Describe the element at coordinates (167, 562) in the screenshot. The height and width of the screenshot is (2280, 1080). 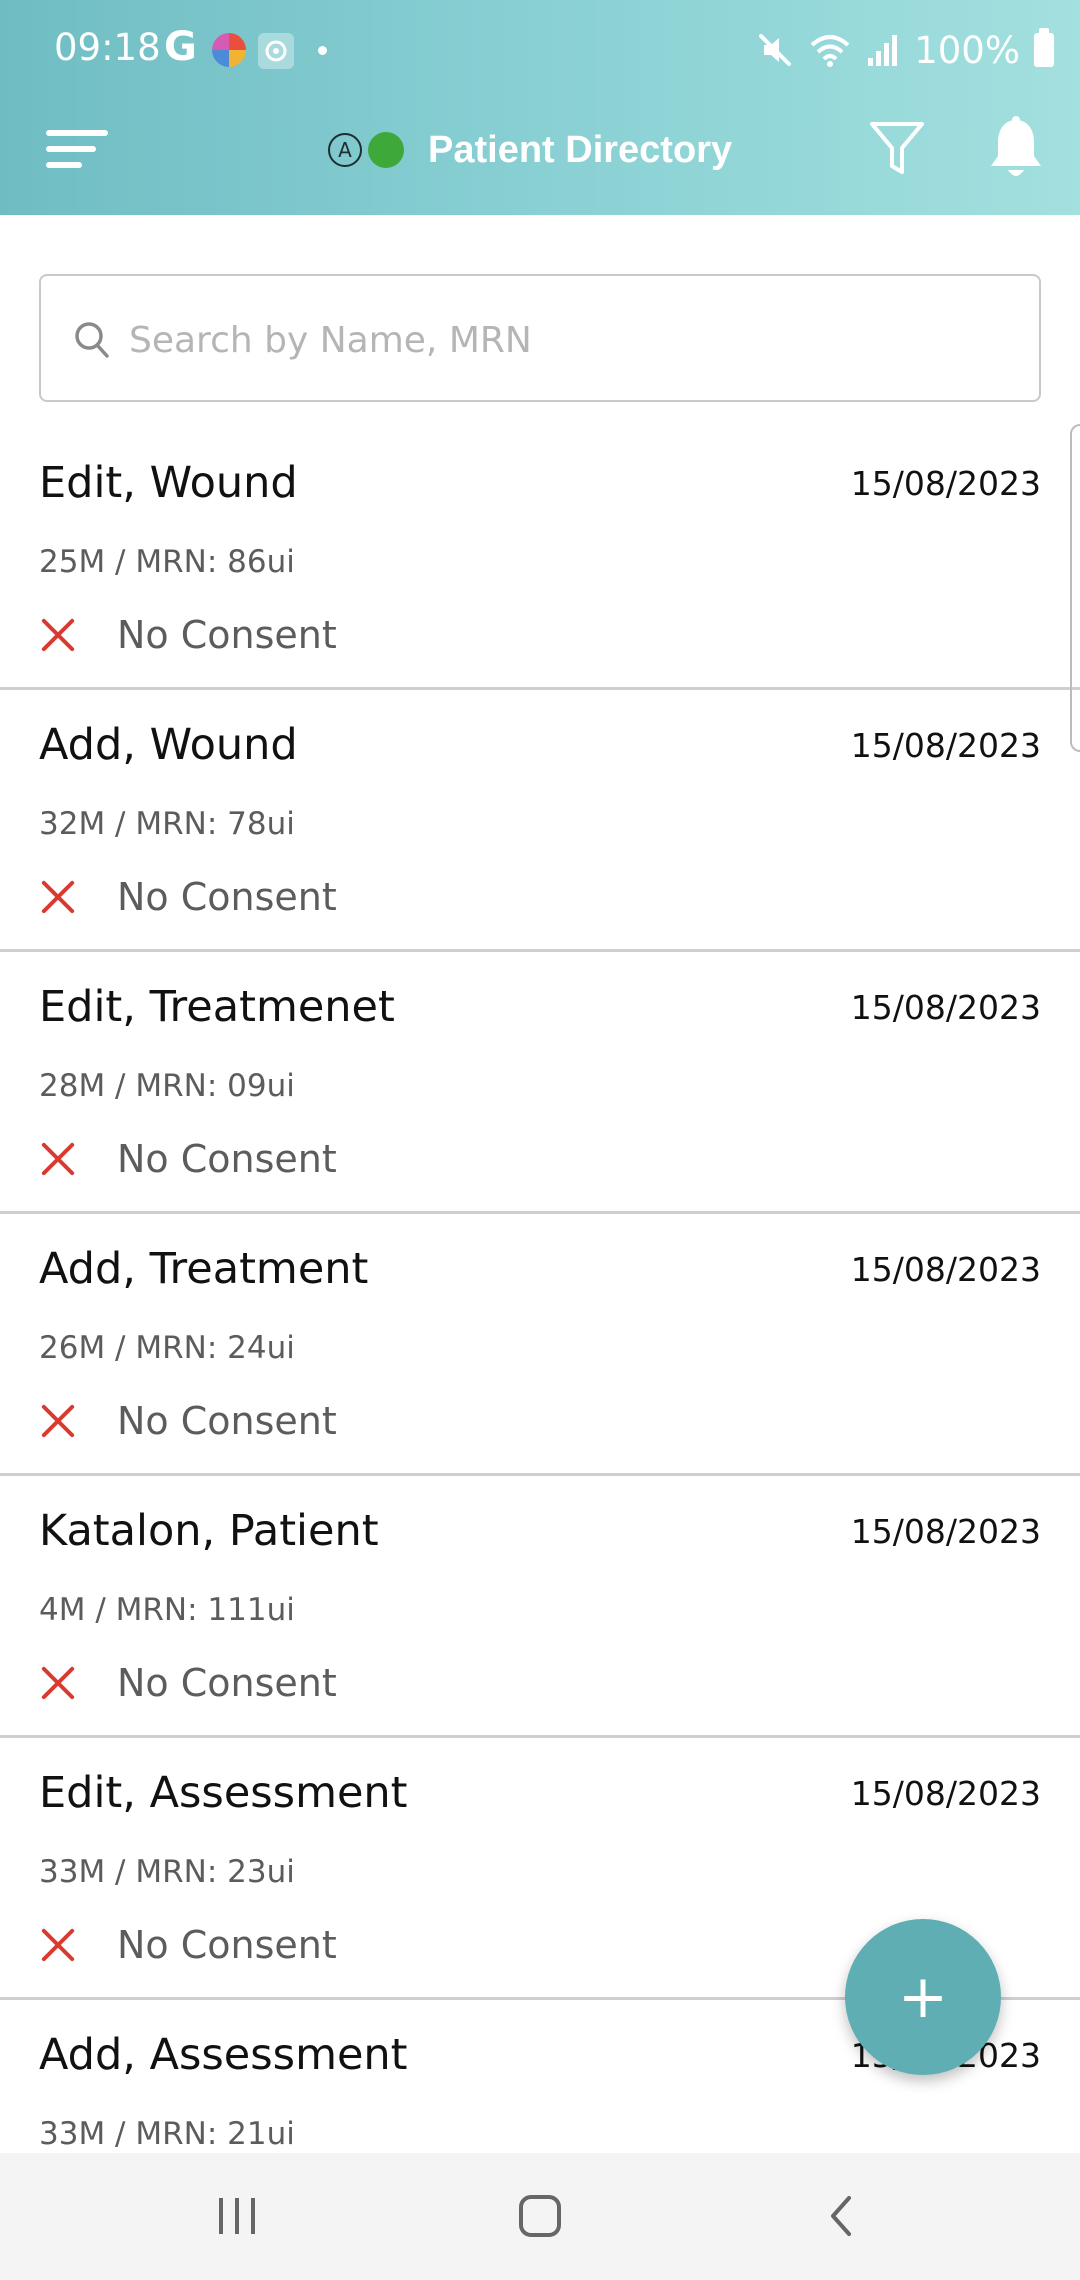
I see `patient-meta: 25M / MRN: 86ui` at that location.